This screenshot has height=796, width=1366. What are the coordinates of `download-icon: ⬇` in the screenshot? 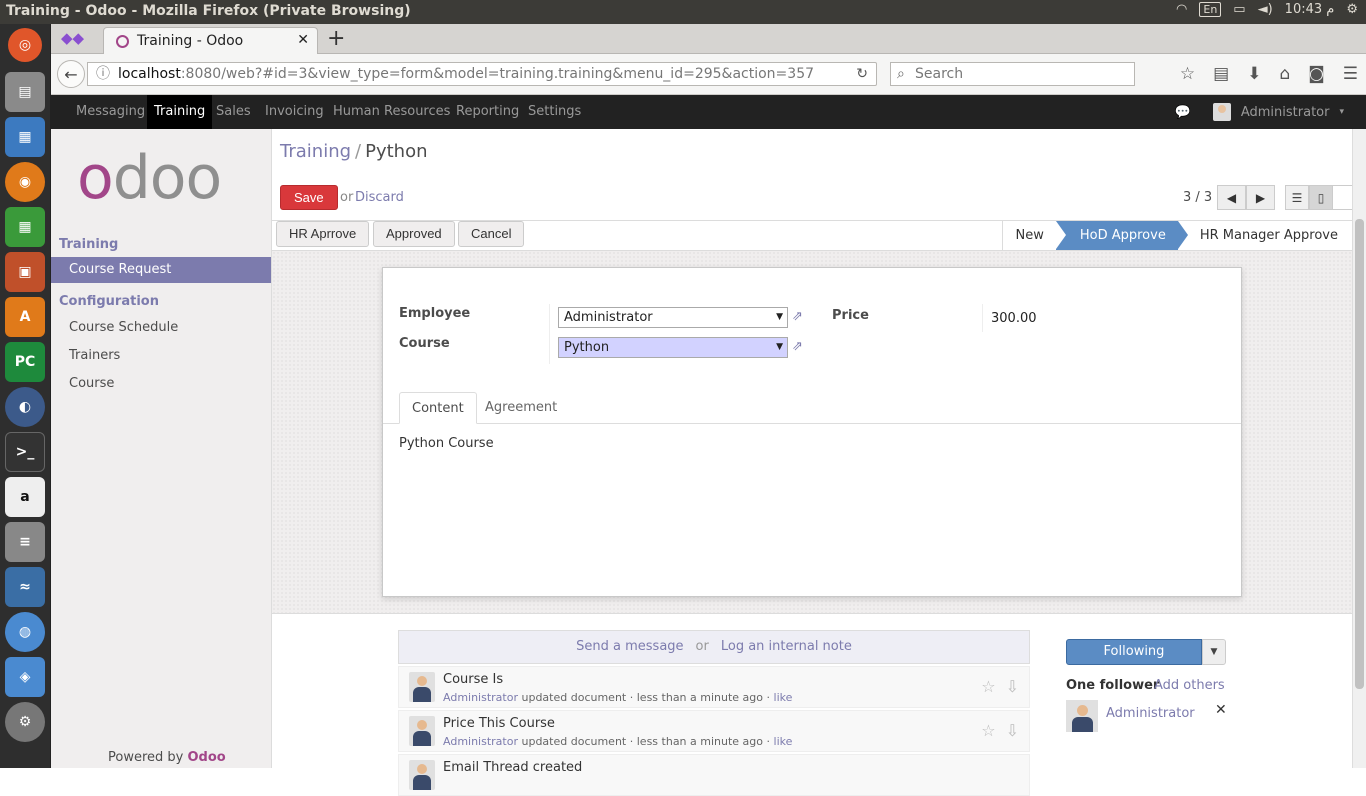 It's located at (1254, 74).